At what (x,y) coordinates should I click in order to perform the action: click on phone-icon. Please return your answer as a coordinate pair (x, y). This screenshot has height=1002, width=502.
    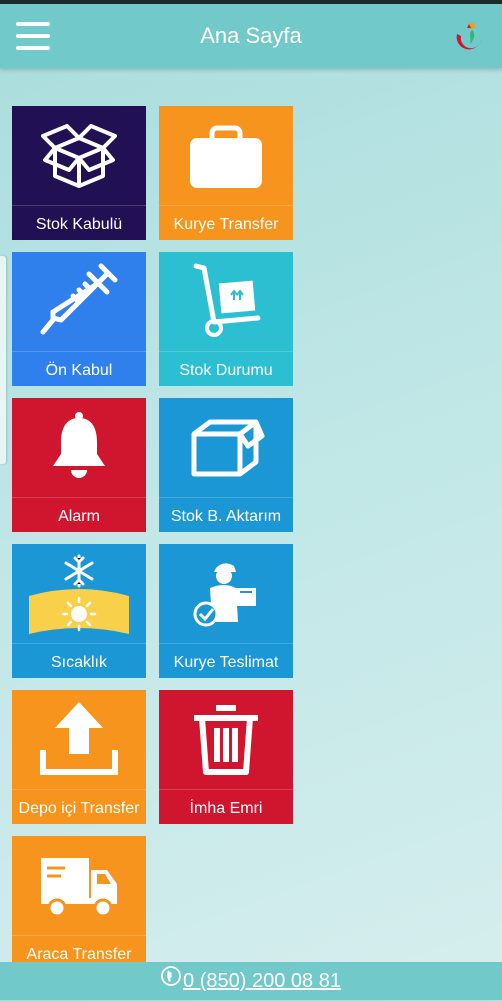
    Looking at the image, I should click on (171, 983).